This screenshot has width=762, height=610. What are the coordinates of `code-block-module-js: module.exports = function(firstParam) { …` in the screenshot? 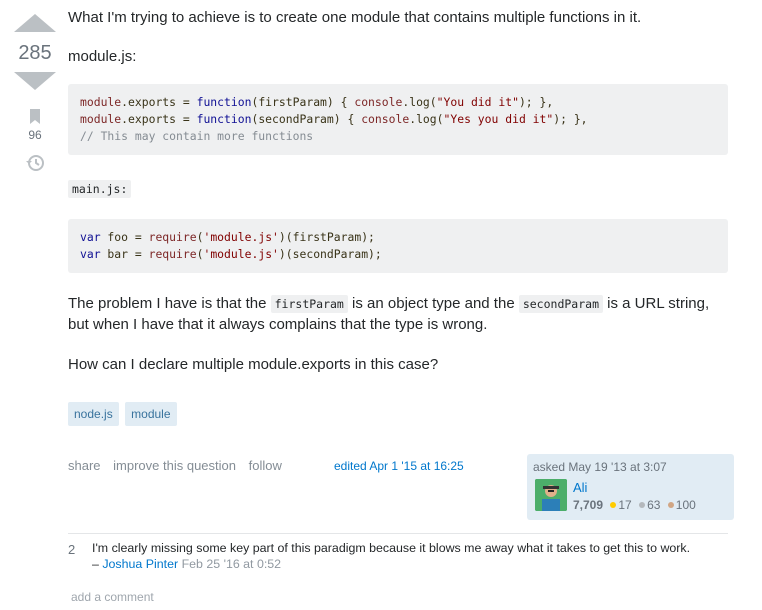 It's located at (398, 119).